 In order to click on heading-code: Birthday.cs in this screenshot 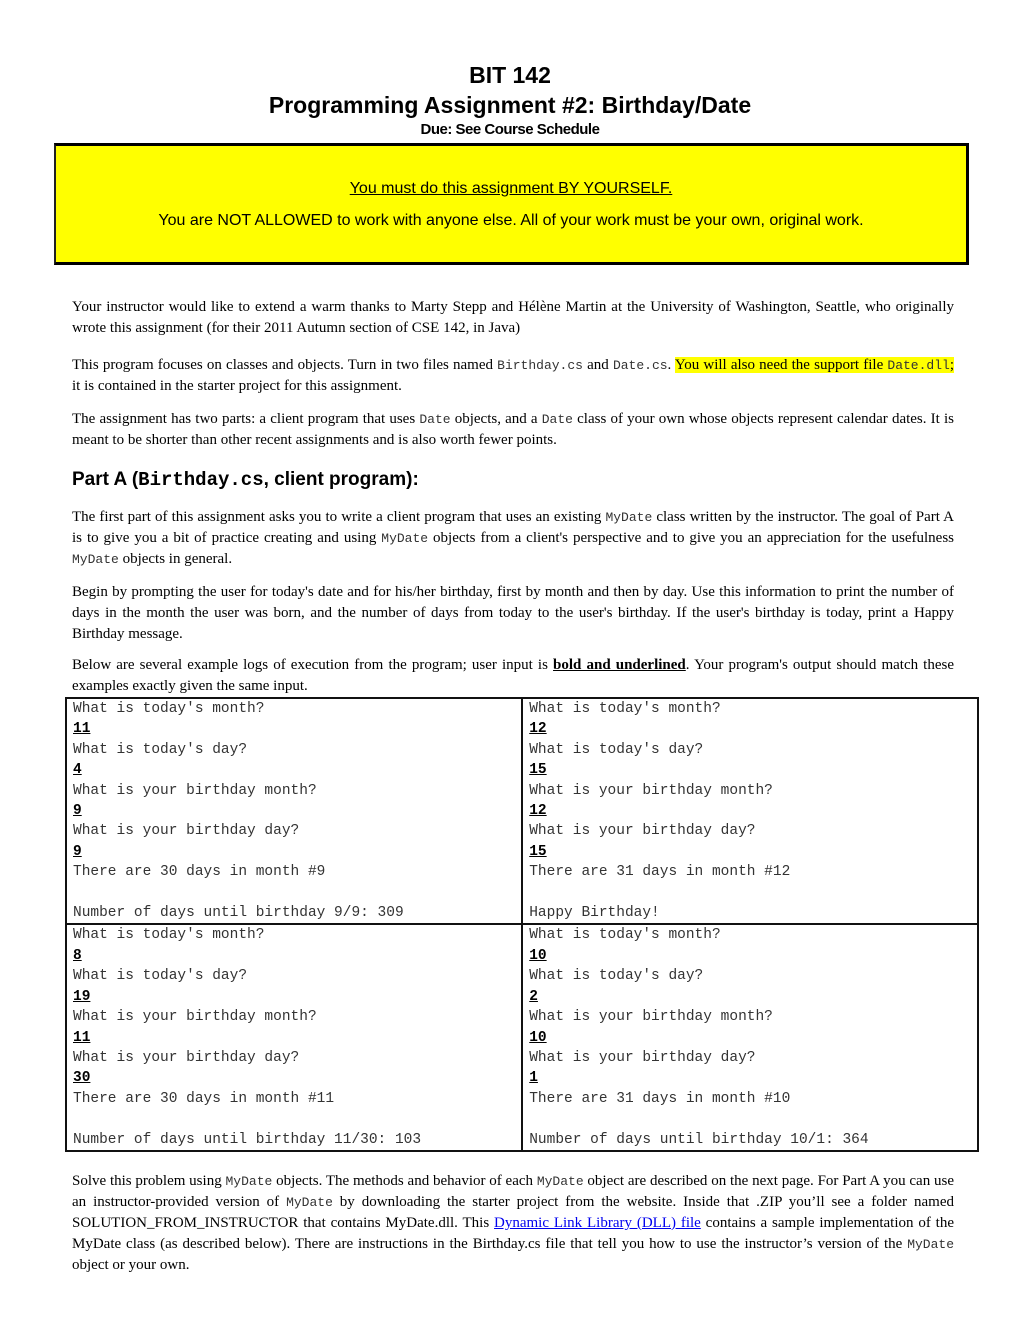, I will do `click(201, 480)`.